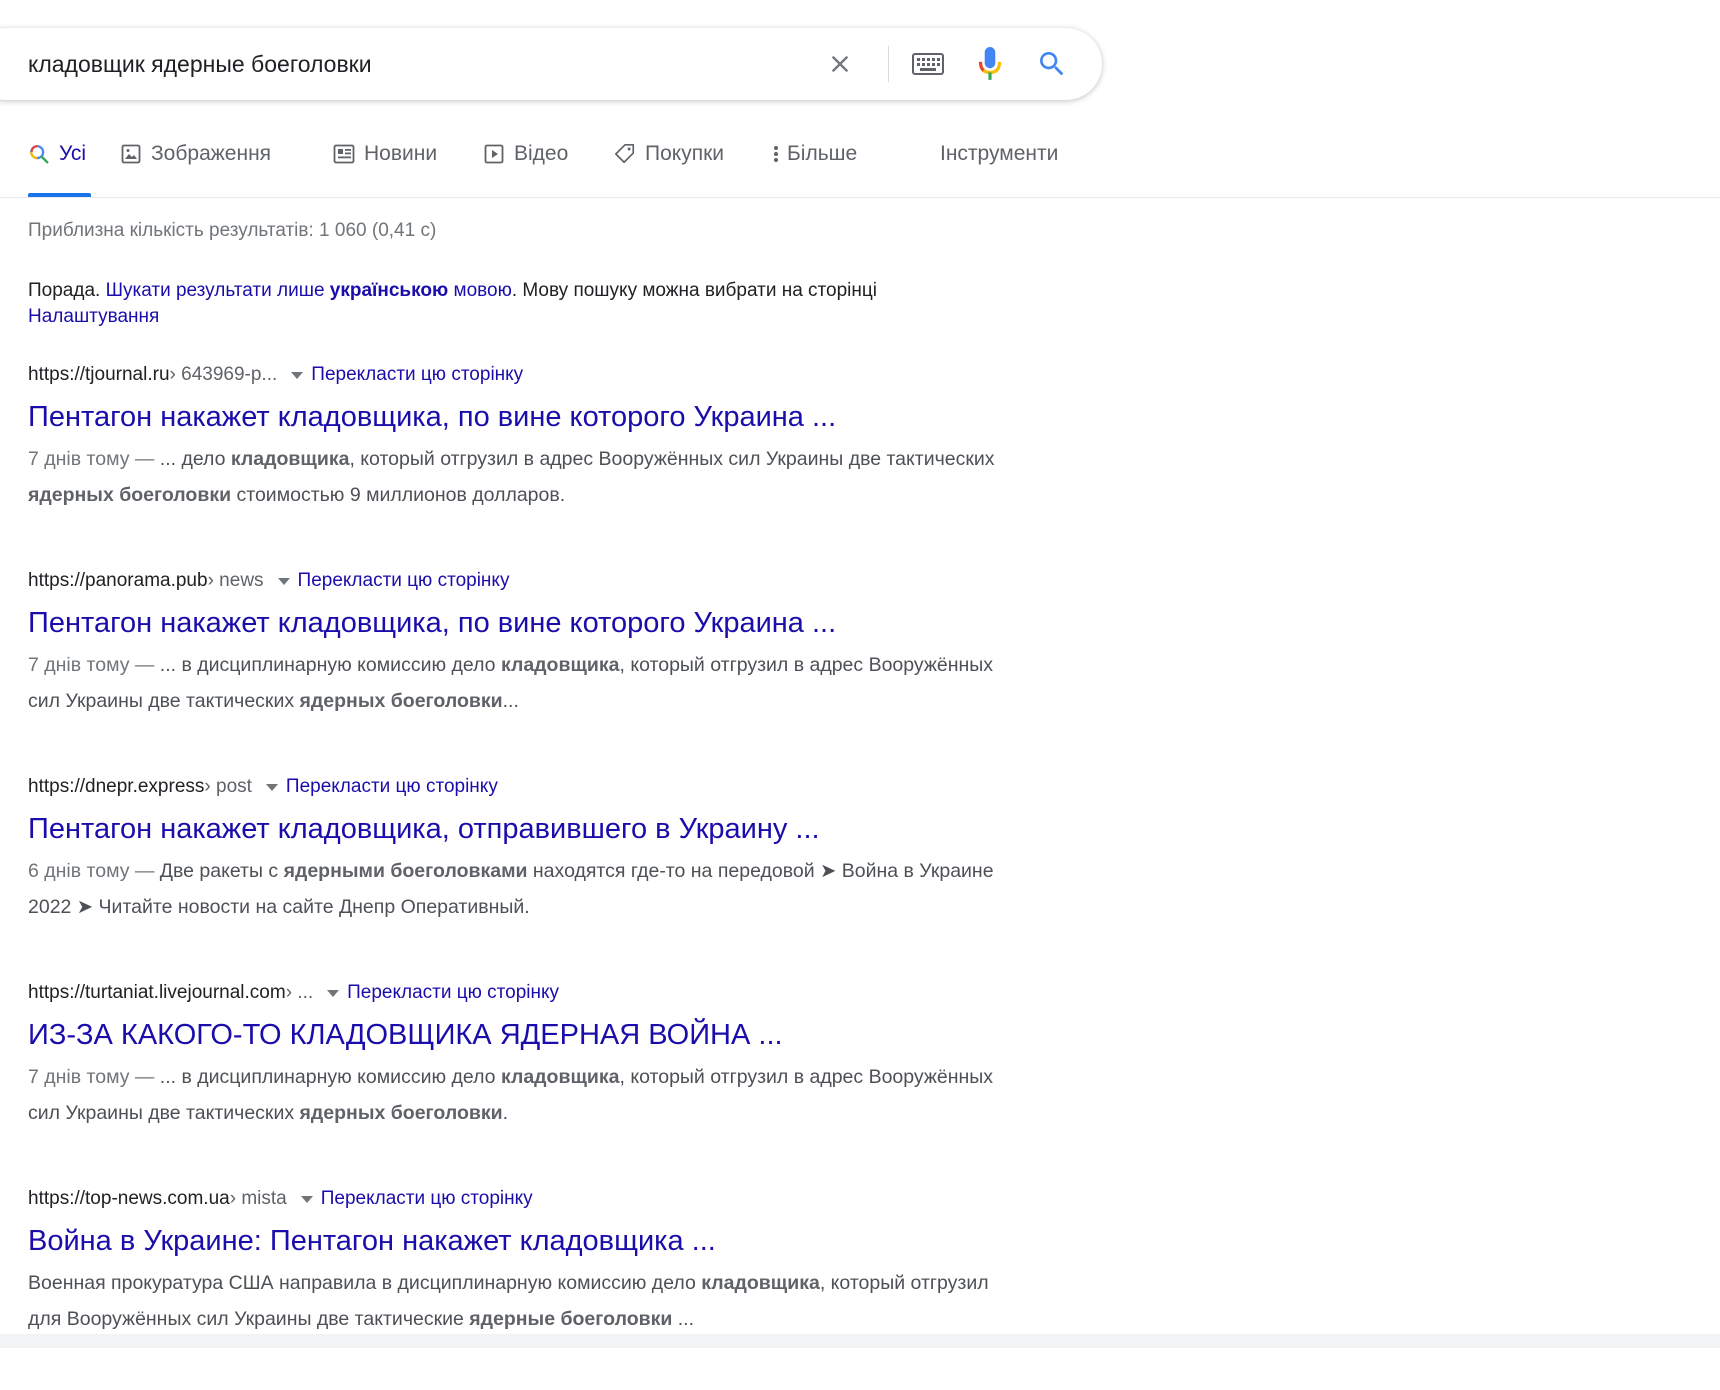  What do you see at coordinates (344, 154) in the screenshot?
I see `news-icon` at bounding box center [344, 154].